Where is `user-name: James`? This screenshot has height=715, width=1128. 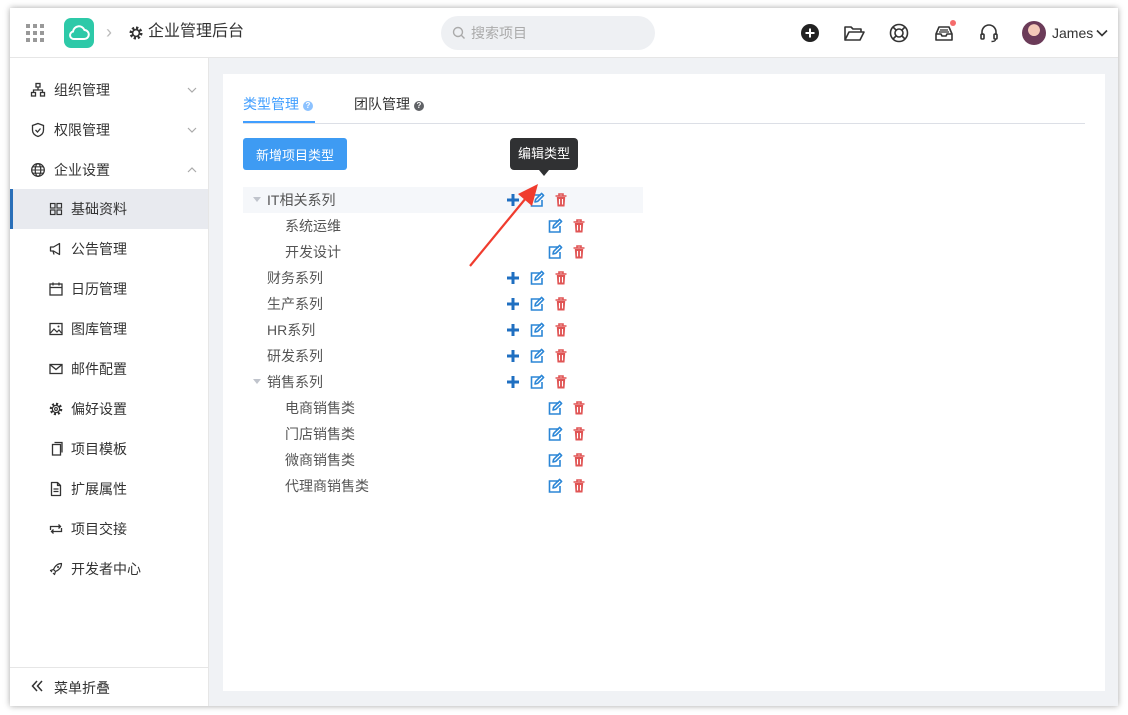
user-name: James is located at coordinates (1072, 33).